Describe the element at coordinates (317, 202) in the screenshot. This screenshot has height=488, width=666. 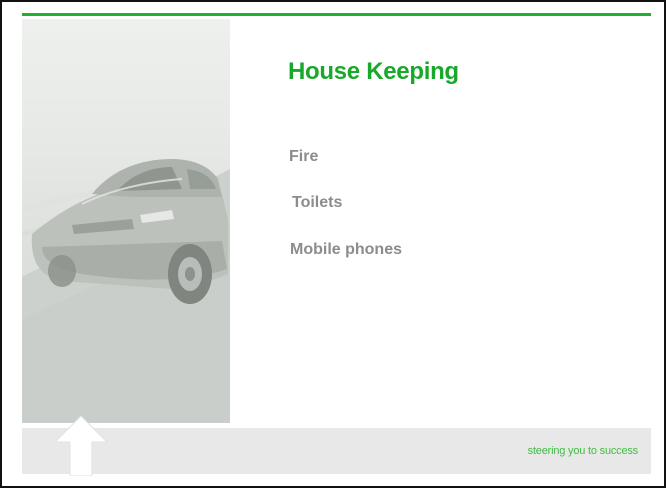
I see `agenda-item-toilets: Toilets` at that location.